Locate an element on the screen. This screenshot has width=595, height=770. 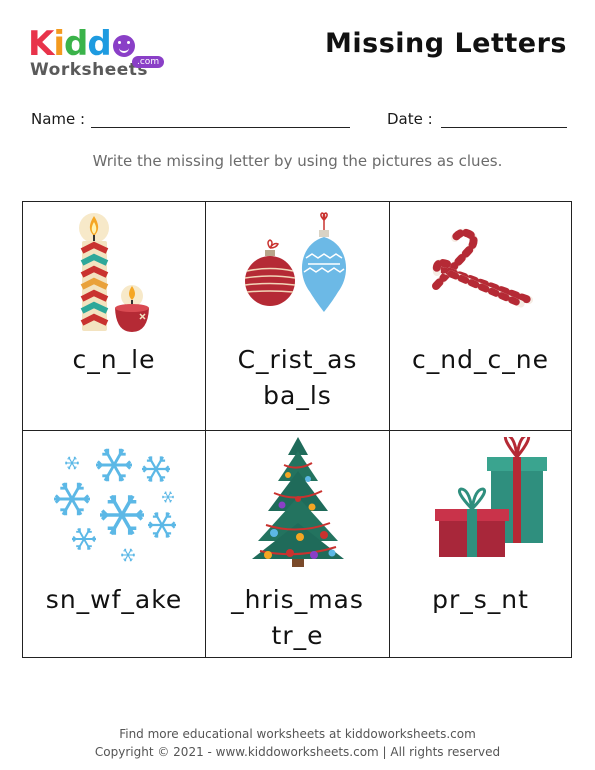
word-line-1: pr_s_nt is located at coordinates (480, 599).